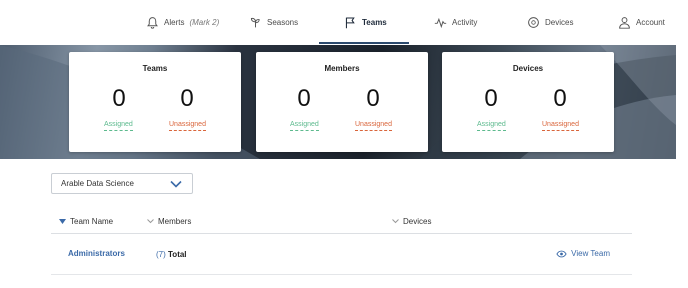 The height and width of the screenshot is (288, 688). I want to click on organization-select: Arable Data Science, so click(122, 183).